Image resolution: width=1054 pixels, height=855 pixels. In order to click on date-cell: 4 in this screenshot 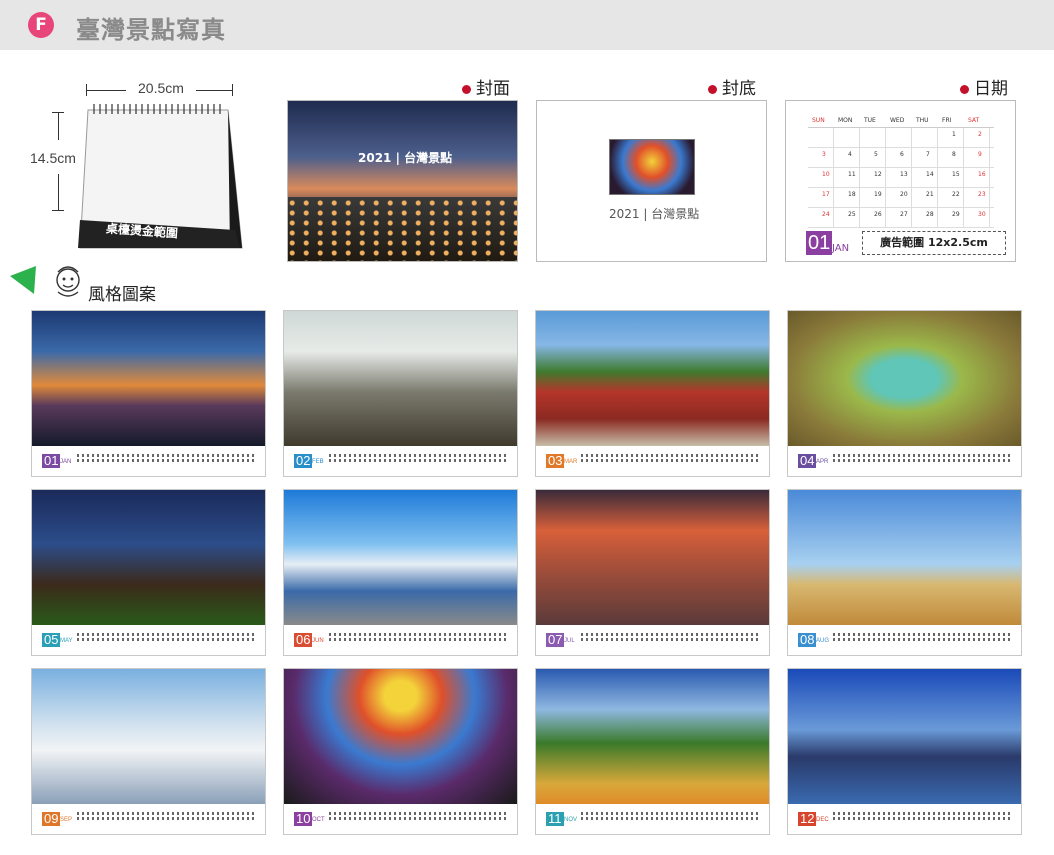, I will do `click(850, 154)`.